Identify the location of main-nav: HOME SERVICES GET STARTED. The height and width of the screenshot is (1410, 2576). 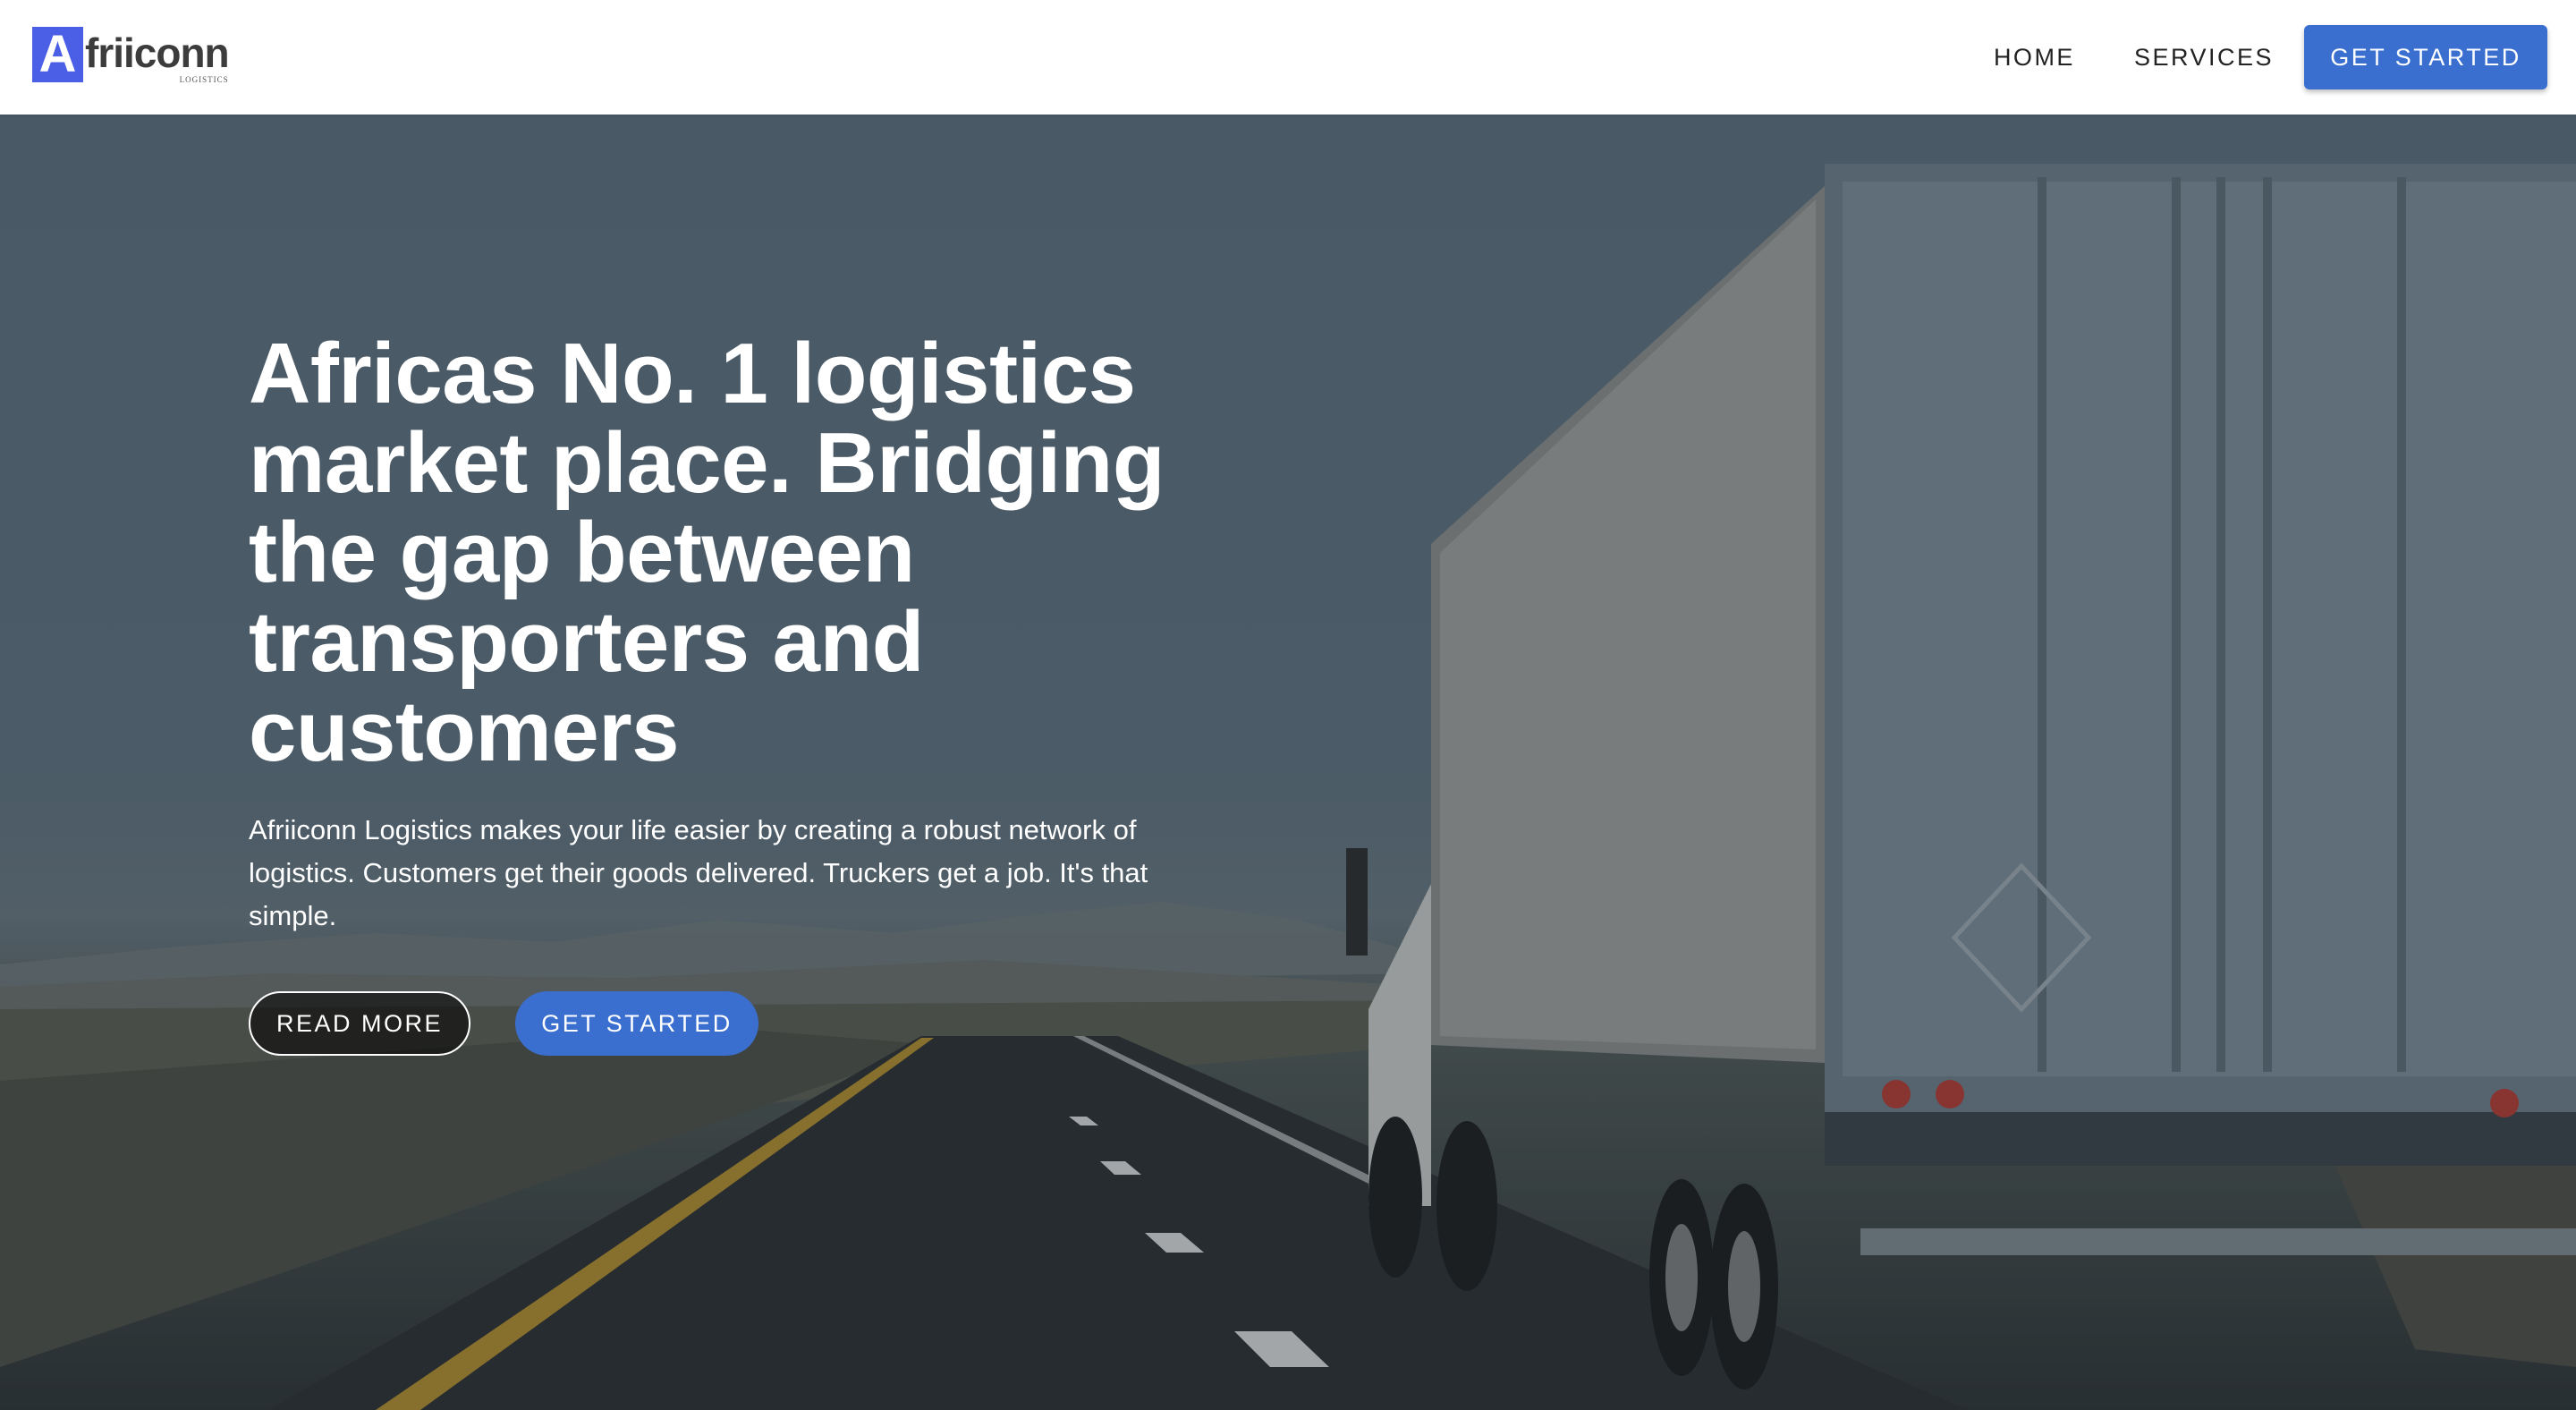
(2270, 57).